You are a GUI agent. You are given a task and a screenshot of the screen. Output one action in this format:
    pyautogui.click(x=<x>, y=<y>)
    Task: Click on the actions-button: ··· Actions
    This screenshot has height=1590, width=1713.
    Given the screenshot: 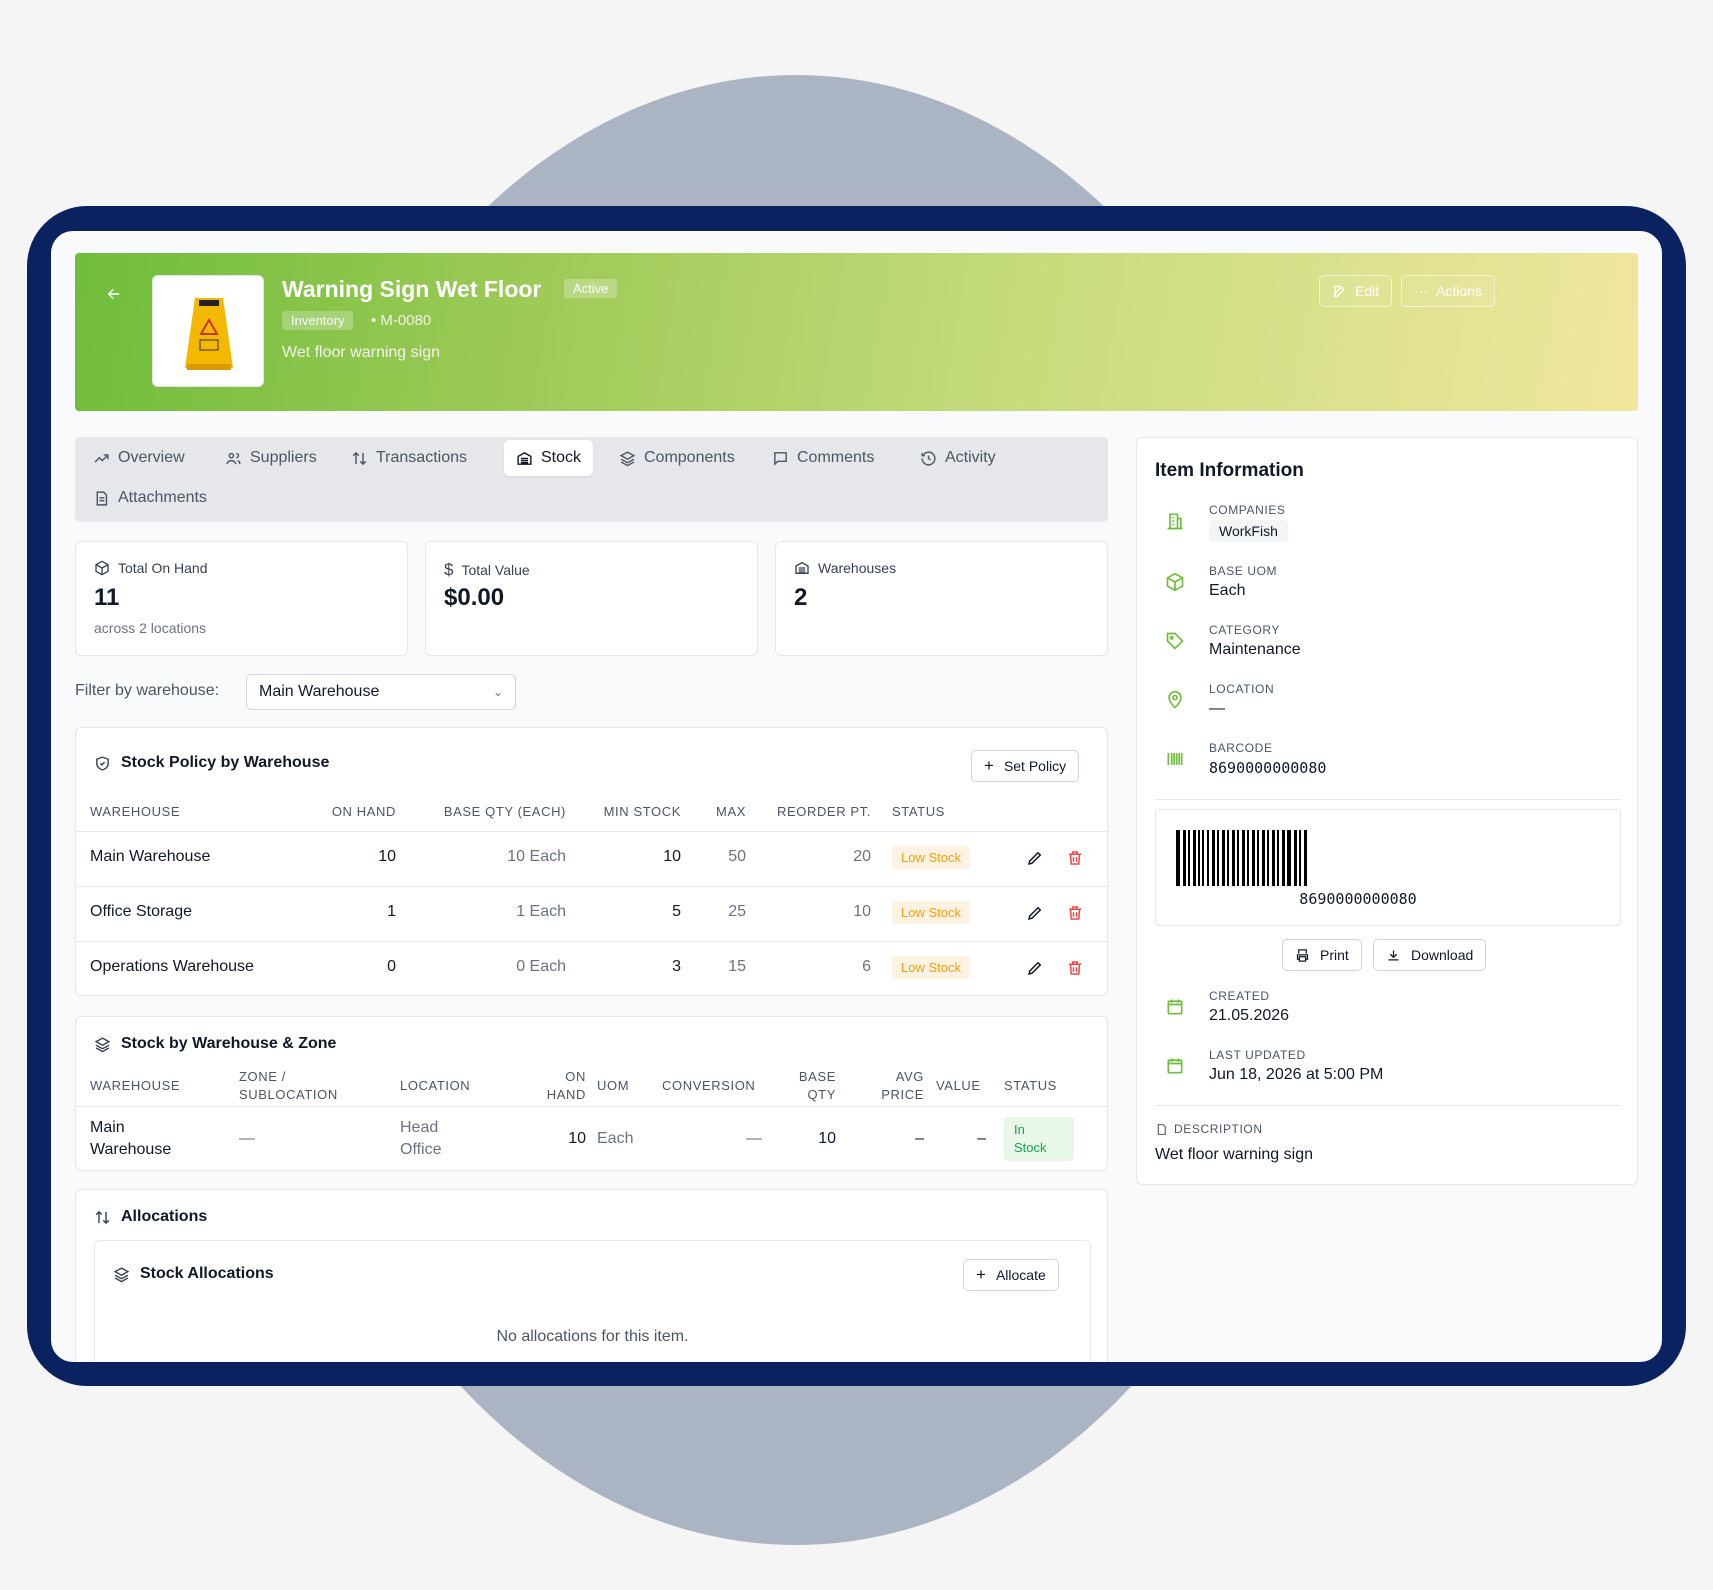 What is the action you would take?
    pyautogui.click(x=1448, y=291)
    